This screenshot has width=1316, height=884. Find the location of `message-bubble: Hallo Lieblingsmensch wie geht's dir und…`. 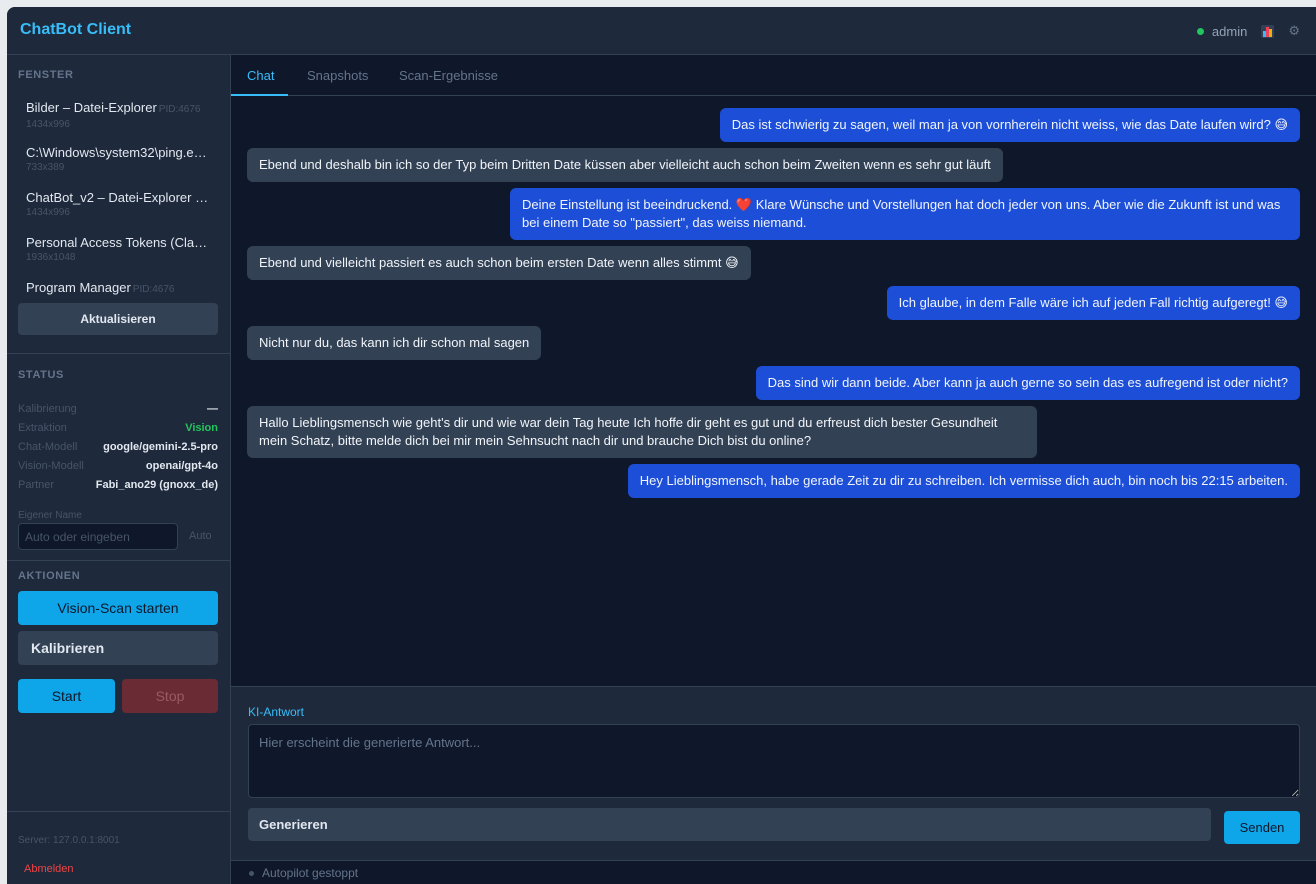

message-bubble: Hallo Lieblingsmensch wie geht's dir und… is located at coordinates (642, 432).